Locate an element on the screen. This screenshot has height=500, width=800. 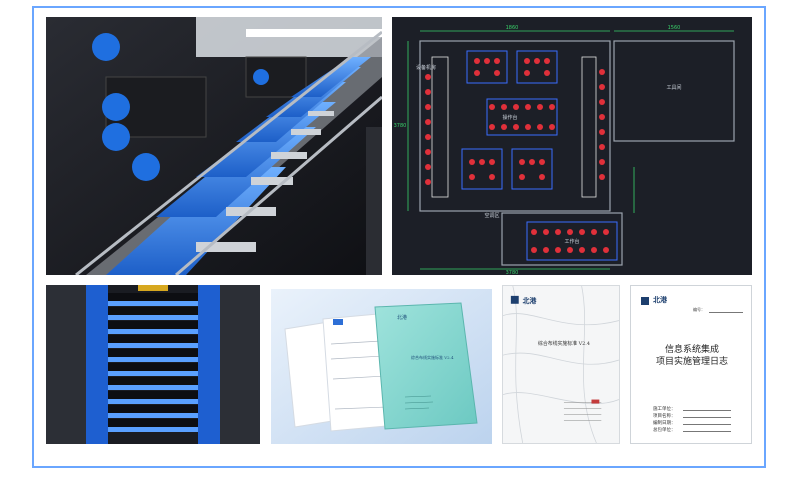
journal-logo-mark is located at coordinates (645, 301).